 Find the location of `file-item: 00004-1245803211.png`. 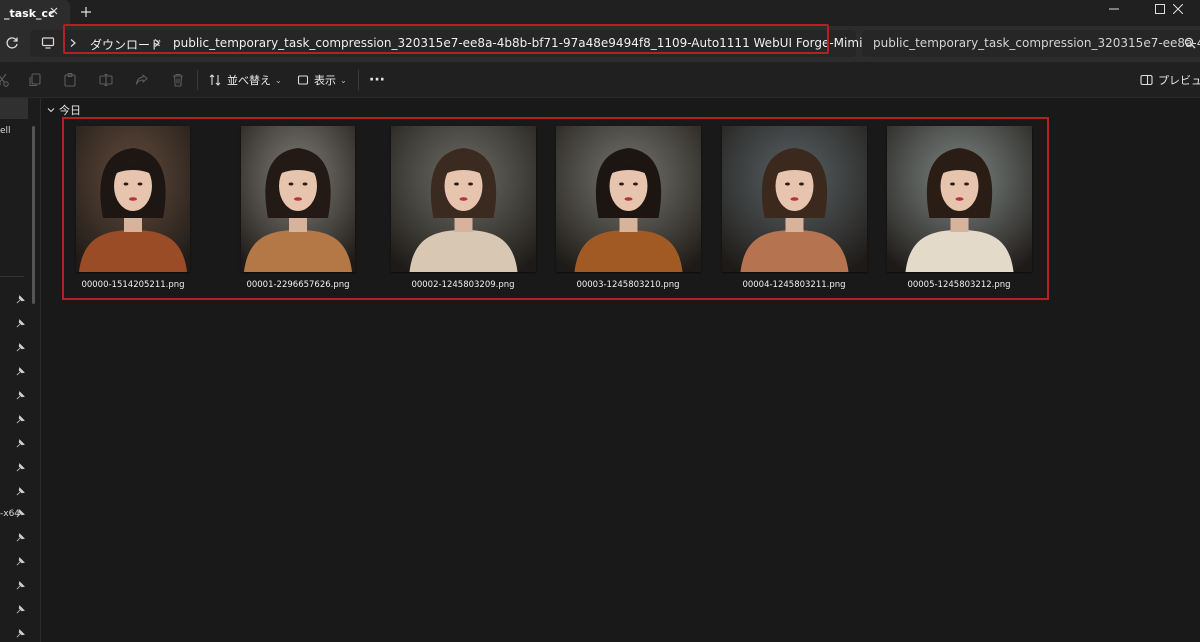

file-item: 00004-1245803211.png is located at coordinates (794, 208).